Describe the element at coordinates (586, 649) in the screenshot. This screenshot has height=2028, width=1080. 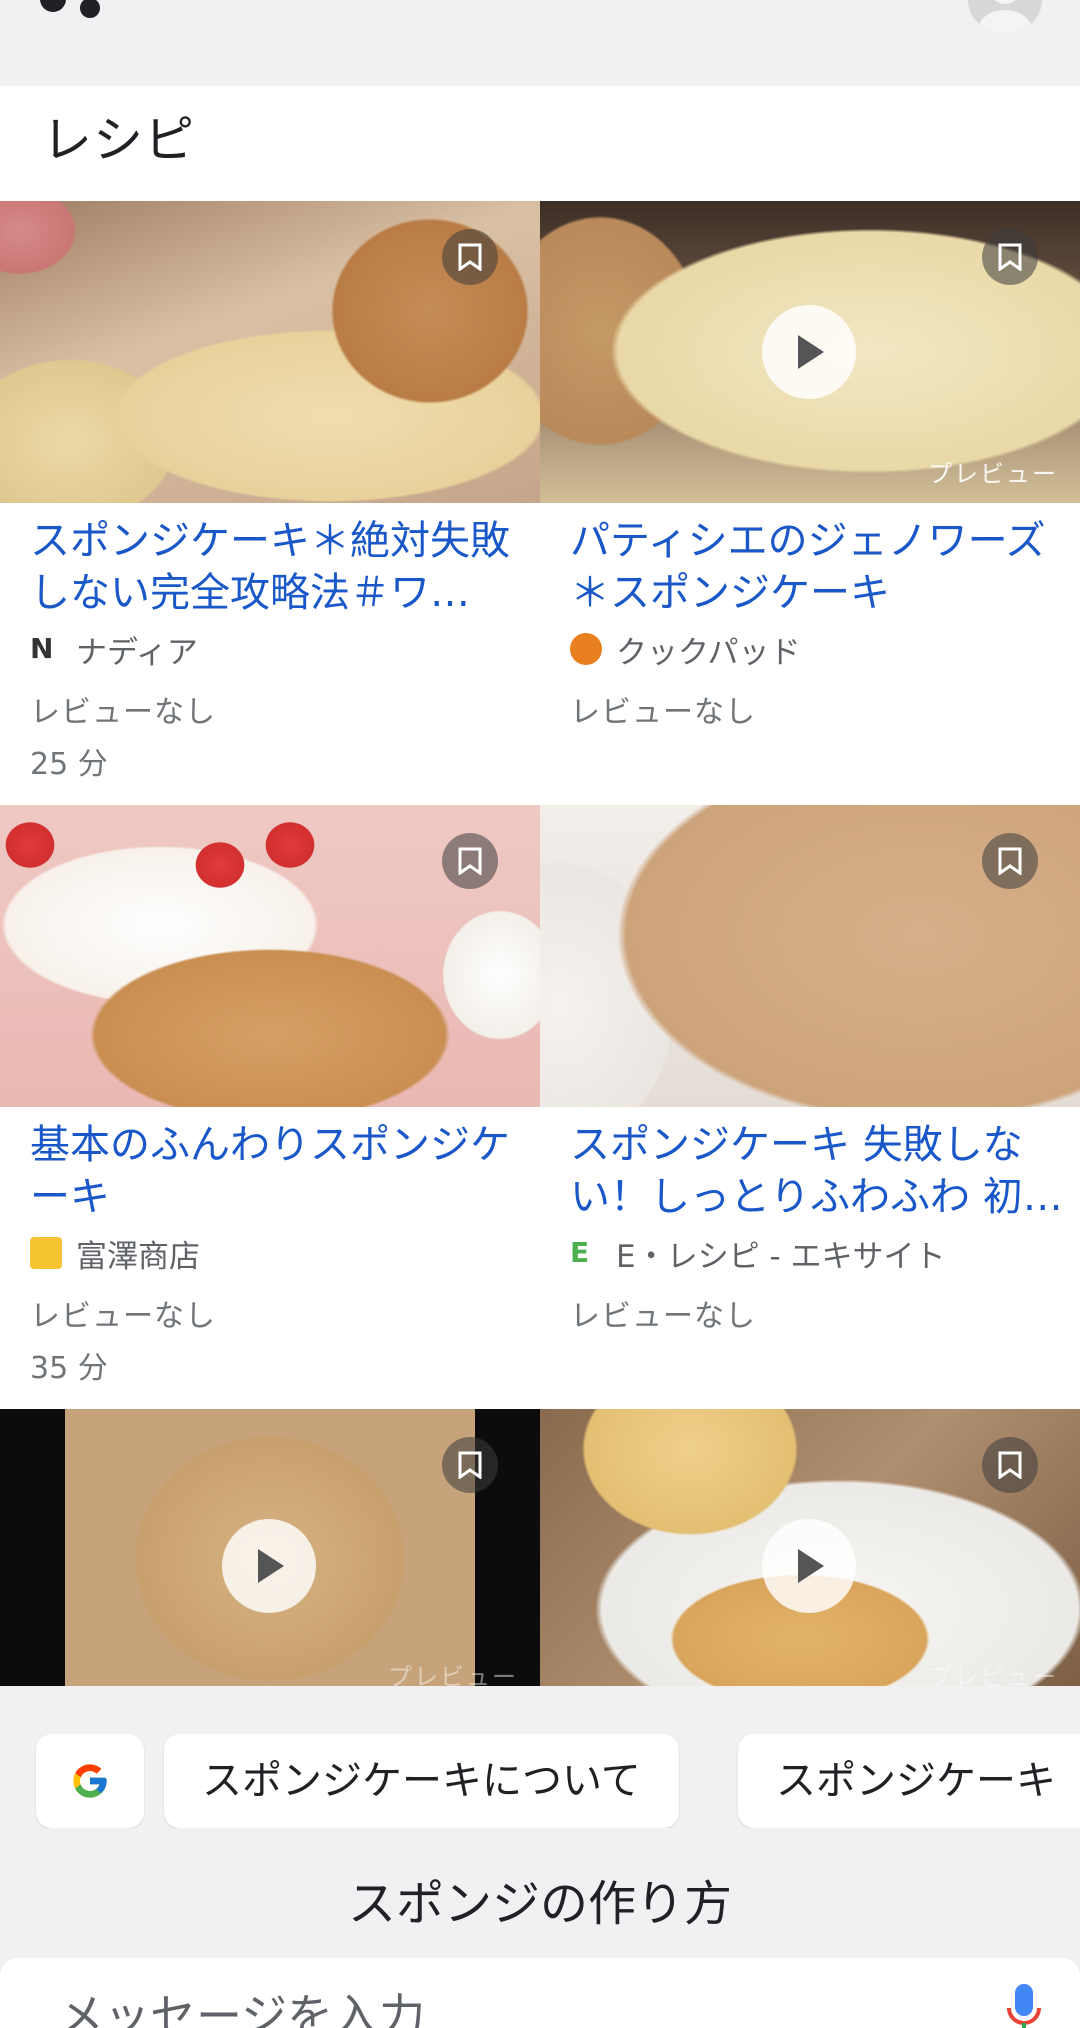
I see `cookpad-logo-icon` at that location.